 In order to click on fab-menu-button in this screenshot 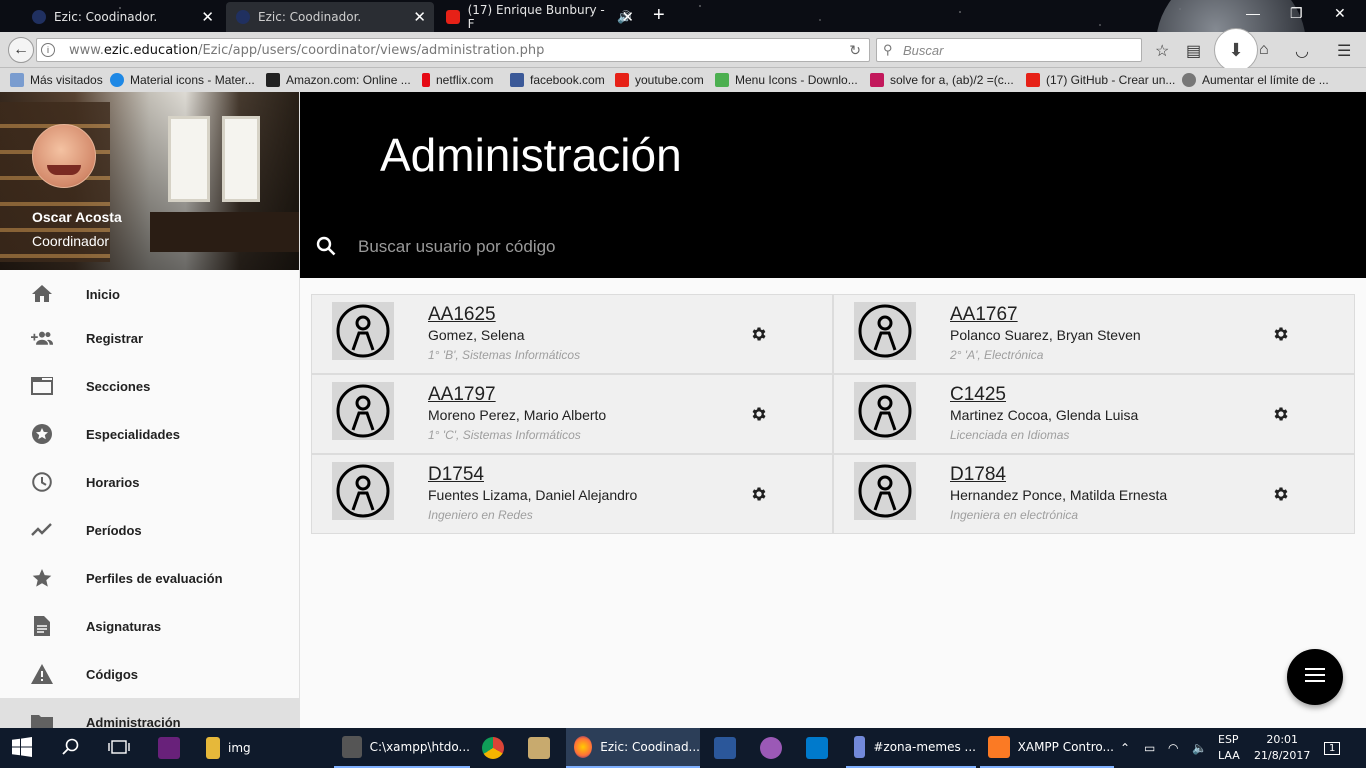, I will do `click(1315, 677)`.